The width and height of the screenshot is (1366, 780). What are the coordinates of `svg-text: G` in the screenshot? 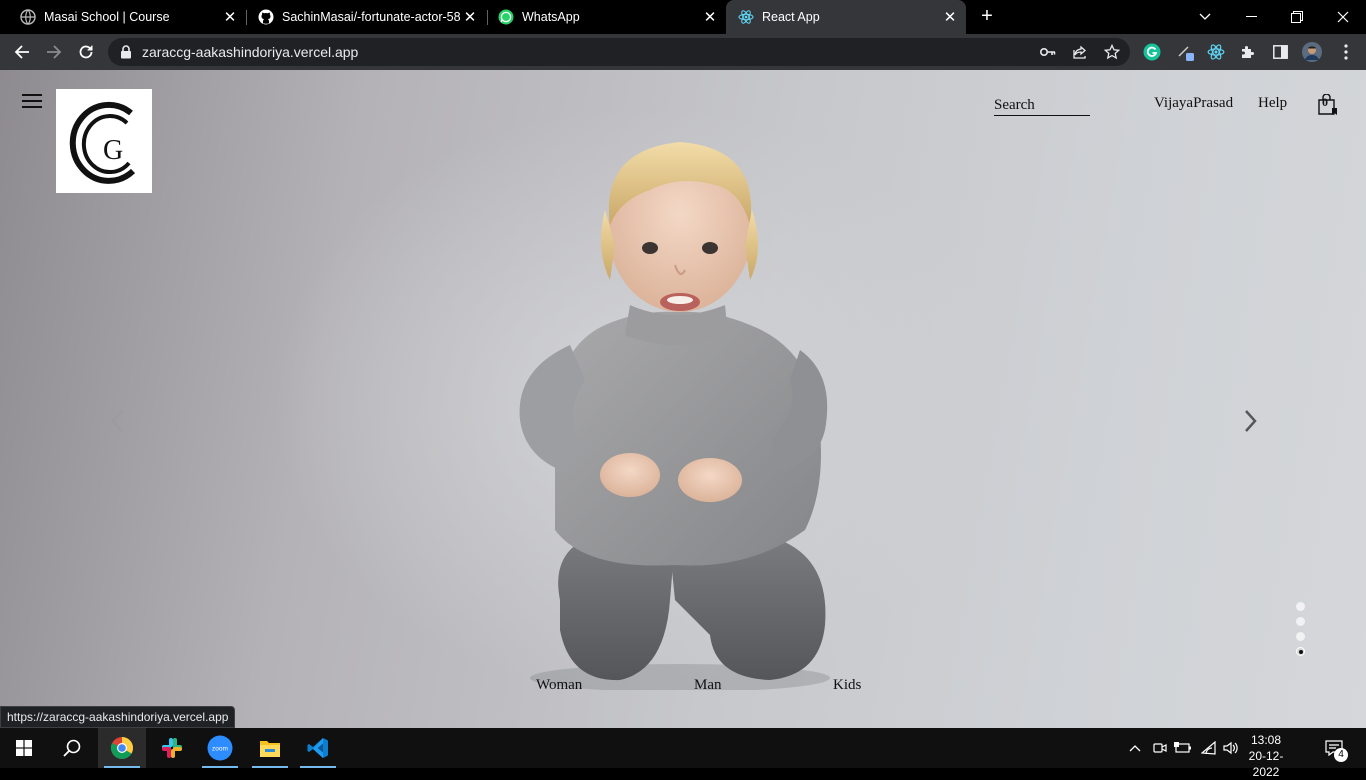 It's located at (113, 150).